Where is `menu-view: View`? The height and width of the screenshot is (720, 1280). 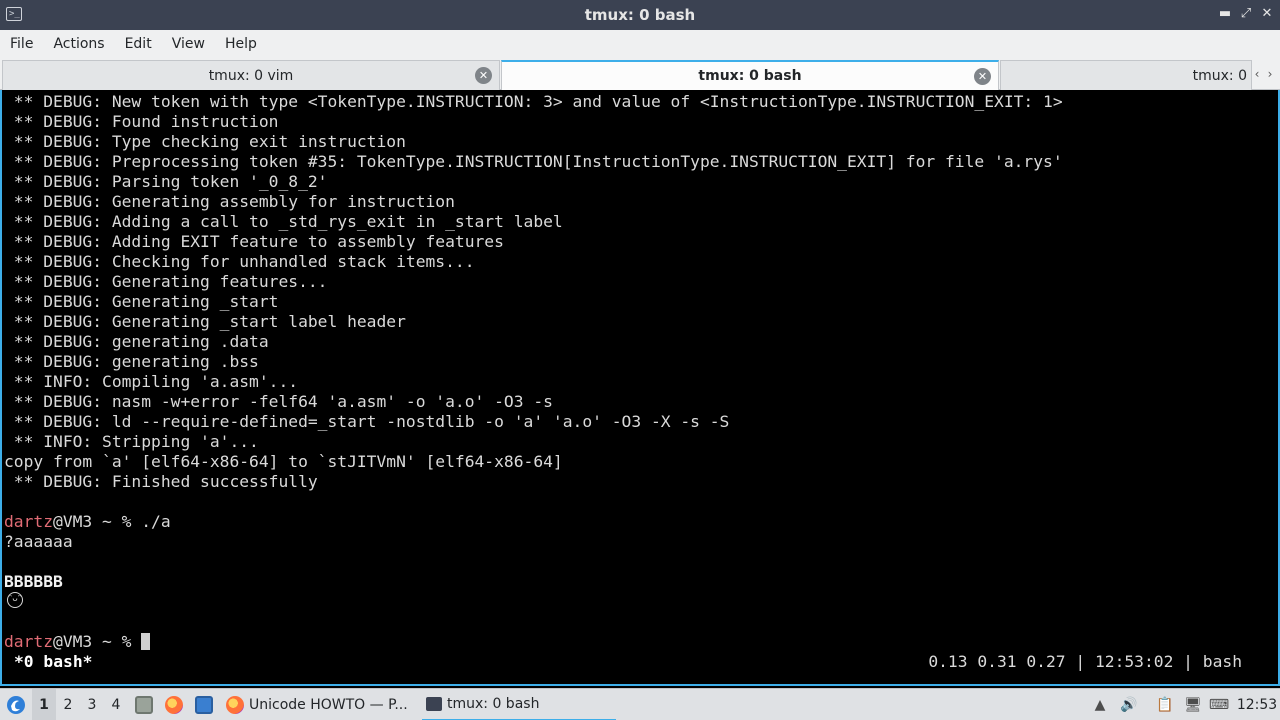
menu-view: View is located at coordinates (188, 44).